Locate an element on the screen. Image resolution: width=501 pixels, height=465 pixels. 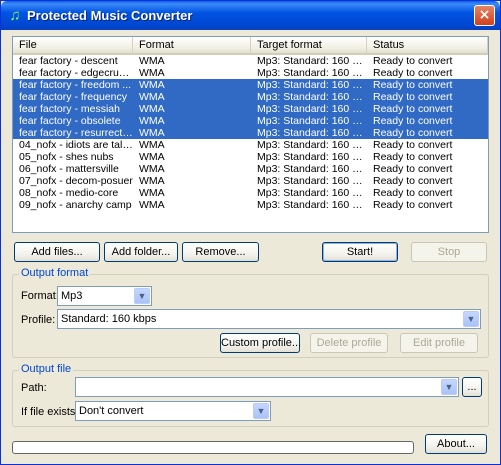
delete-profile-button: Delete profile is located at coordinates (349, 343).